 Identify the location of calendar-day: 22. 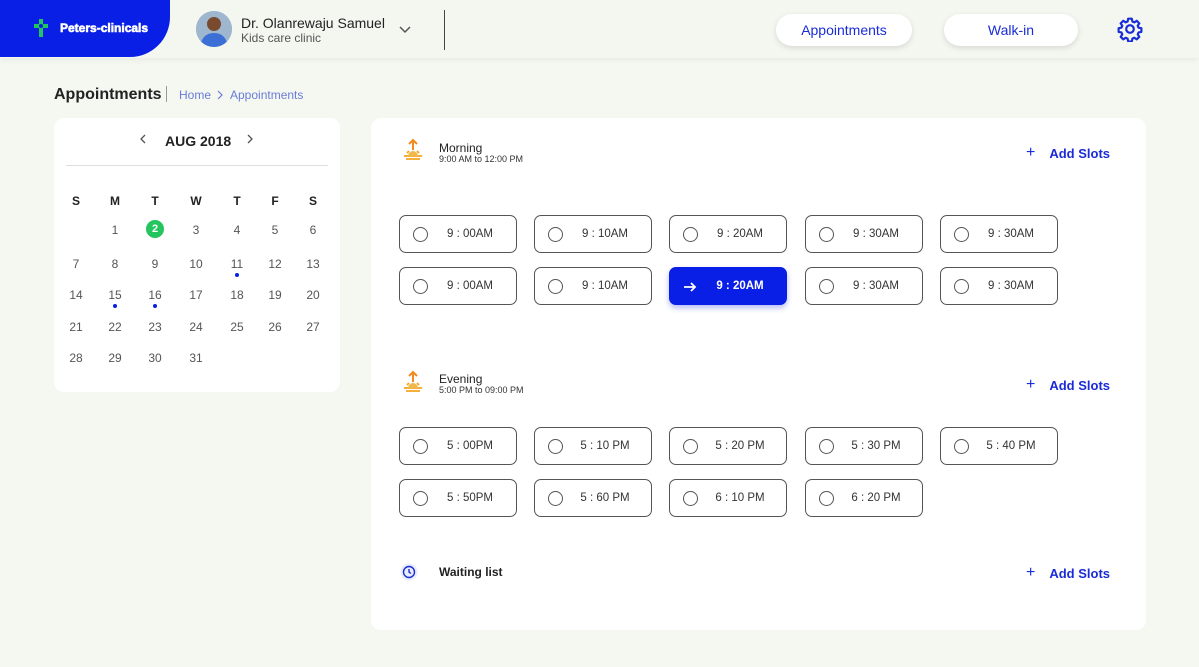
(115, 327).